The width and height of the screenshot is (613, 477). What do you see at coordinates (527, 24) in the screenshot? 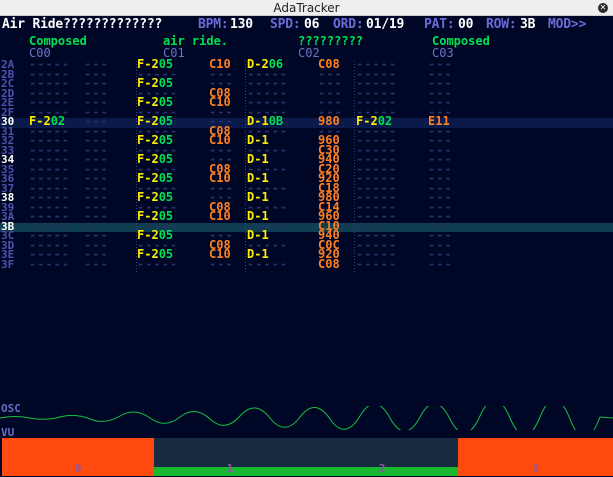
I see `row-value: 3B` at bounding box center [527, 24].